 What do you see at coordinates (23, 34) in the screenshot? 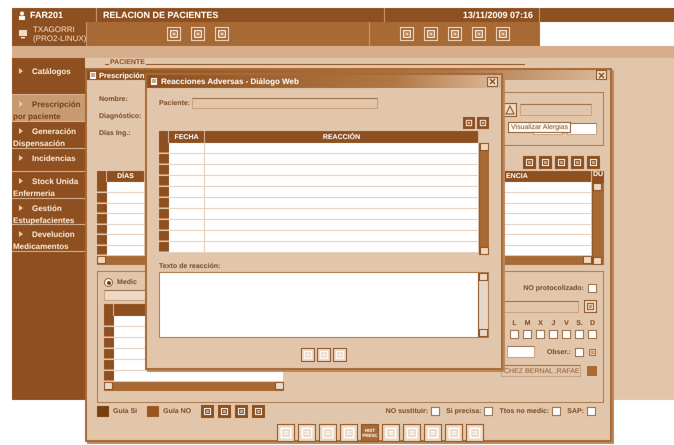
I see `computer-icon` at bounding box center [23, 34].